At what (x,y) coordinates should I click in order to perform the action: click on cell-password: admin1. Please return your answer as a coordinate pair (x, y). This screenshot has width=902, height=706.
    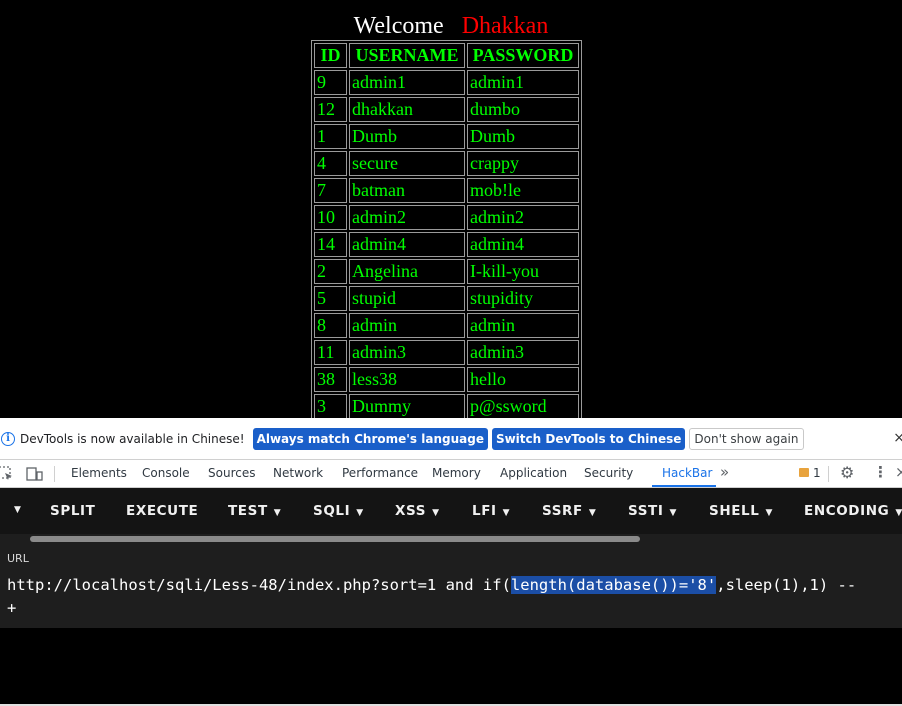
    Looking at the image, I should click on (523, 82).